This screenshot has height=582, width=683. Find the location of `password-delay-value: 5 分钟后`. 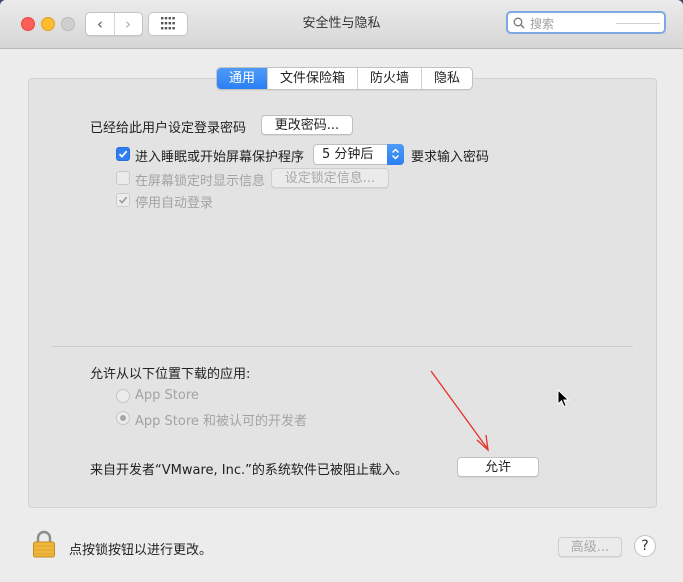

password-delay-value: 5 分钟后 is located at coordinates (348, 154).